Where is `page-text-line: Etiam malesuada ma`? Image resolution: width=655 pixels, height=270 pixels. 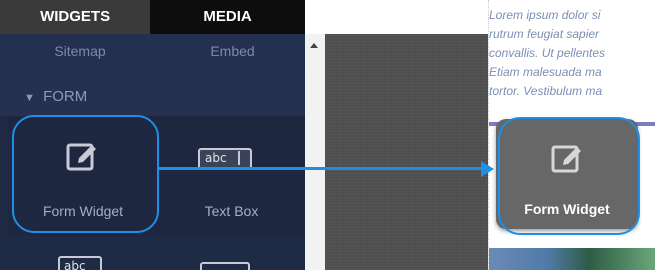
page-text-line: Etiam malesuada ma is located at coordinates (545, 72).